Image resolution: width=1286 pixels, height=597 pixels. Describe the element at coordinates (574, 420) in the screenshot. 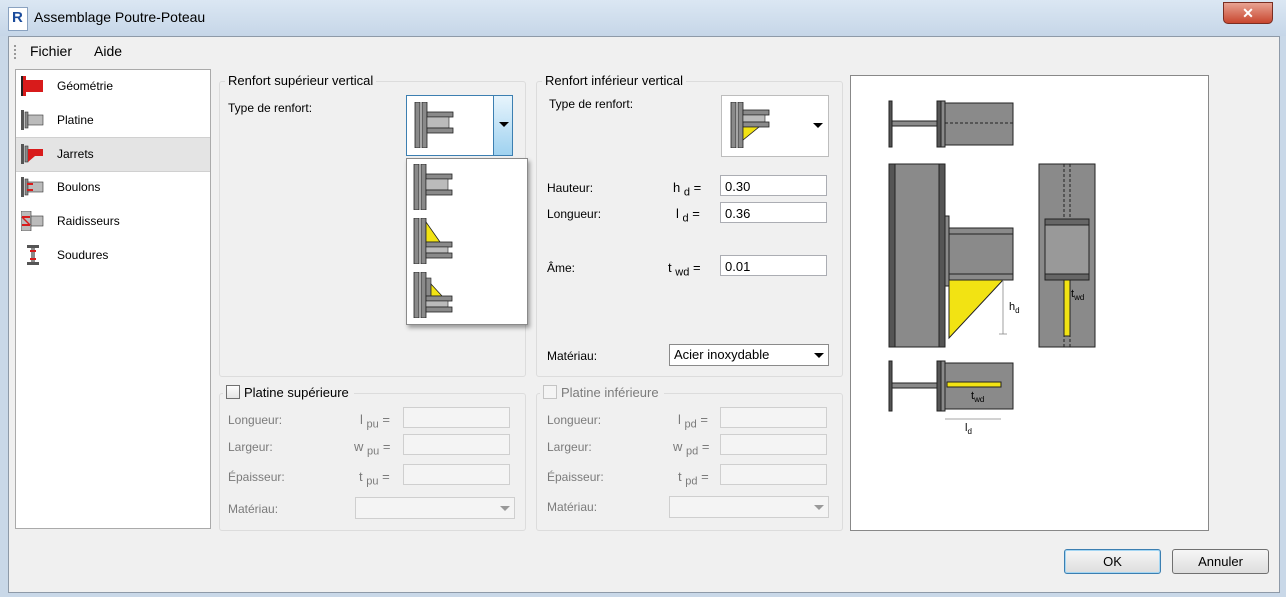

I see `platine-inf-longueur-label: Longueur:` at that location.